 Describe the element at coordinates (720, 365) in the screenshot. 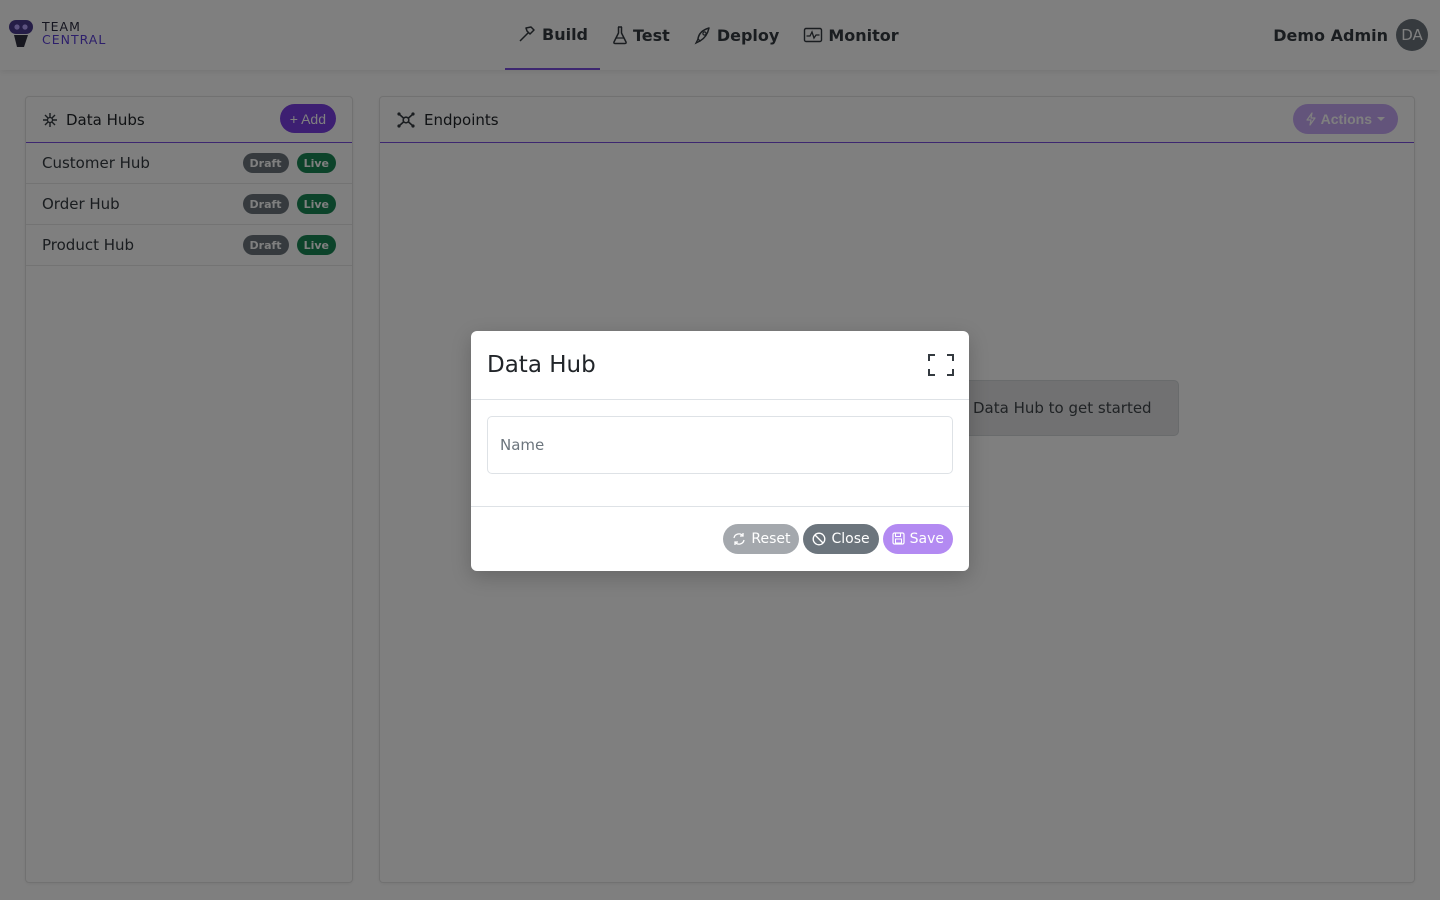

I see `modal-header: Data Hub` at that location.